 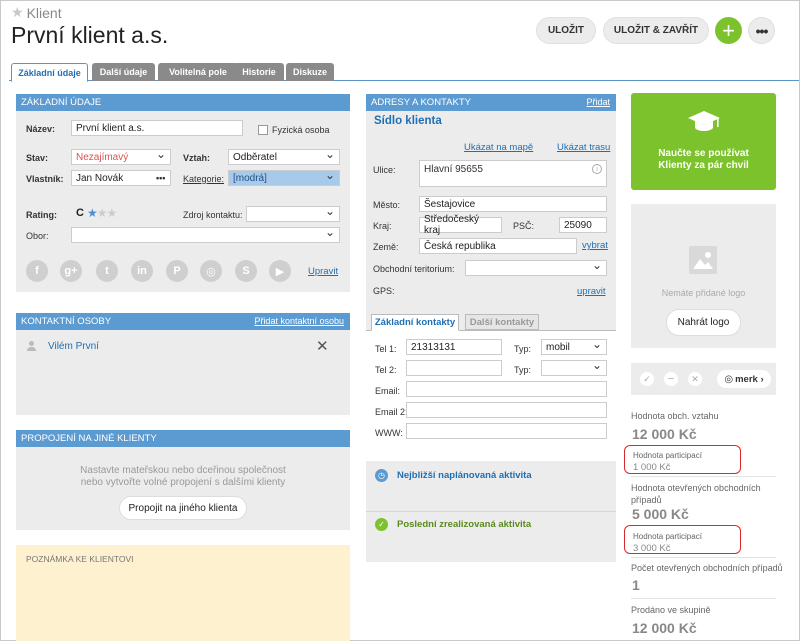 I want to click on open-deals-count-title: Počet otevřených obchodních případů, so click(x=707, y=568).